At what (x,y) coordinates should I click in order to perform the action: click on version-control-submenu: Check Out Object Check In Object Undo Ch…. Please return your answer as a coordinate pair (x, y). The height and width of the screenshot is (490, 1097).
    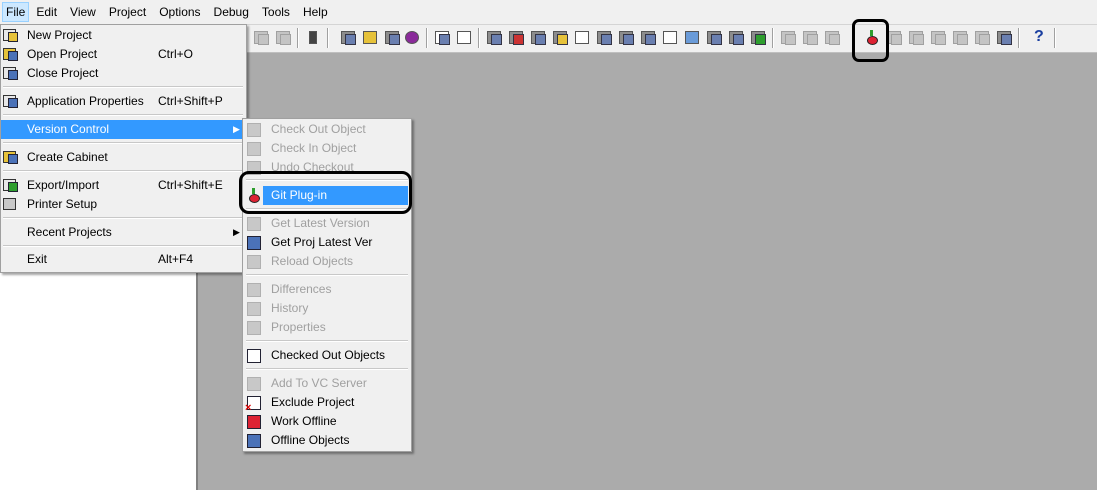
    Looking at the image, I should click on (327, 285).